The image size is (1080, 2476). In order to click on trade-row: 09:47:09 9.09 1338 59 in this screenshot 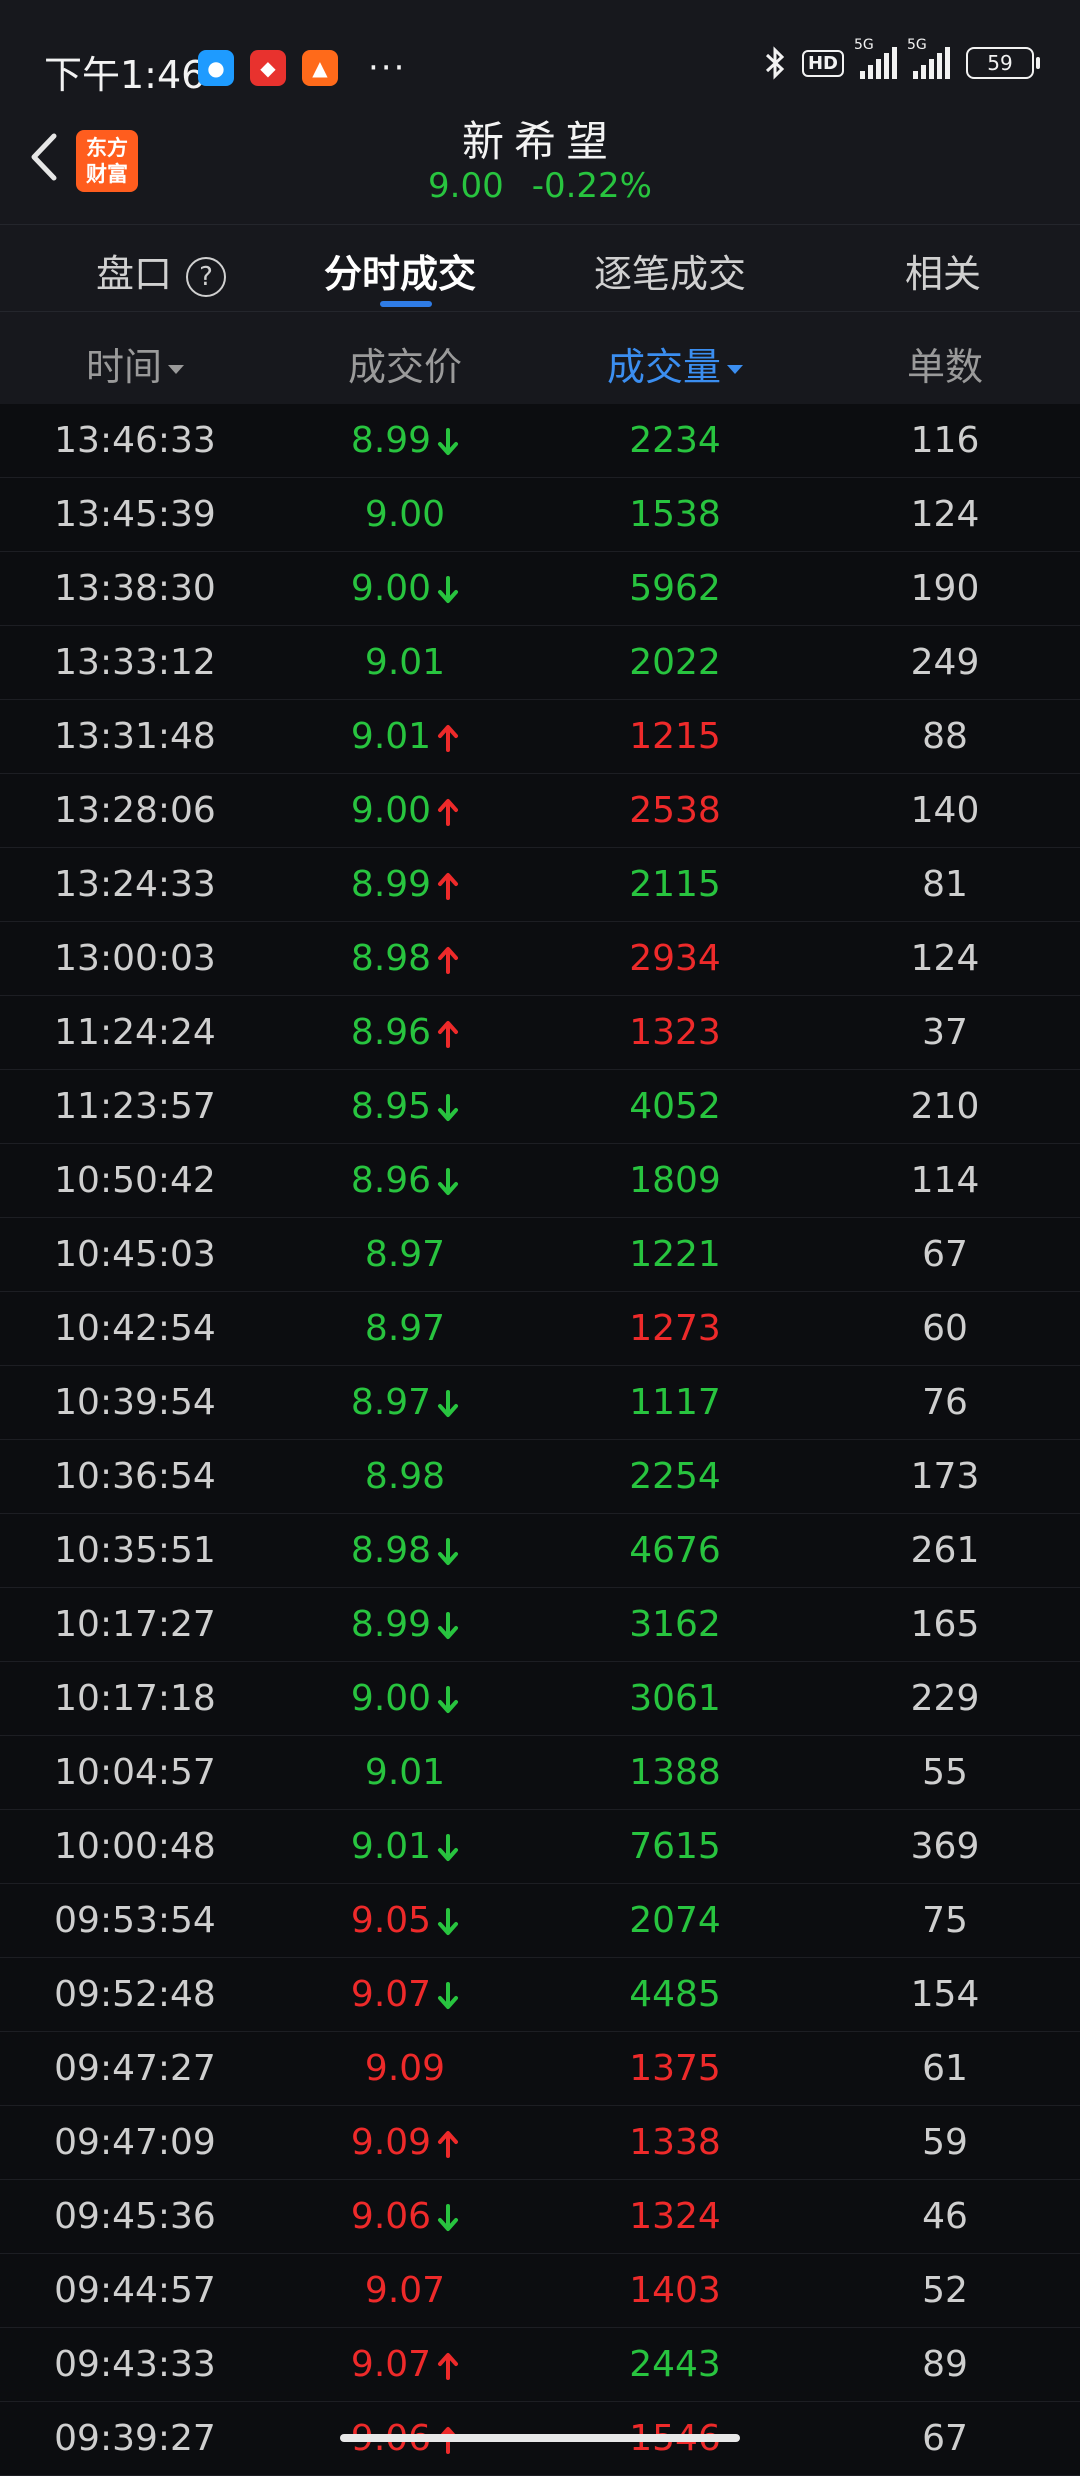, I will do `click(540, 2143)`.